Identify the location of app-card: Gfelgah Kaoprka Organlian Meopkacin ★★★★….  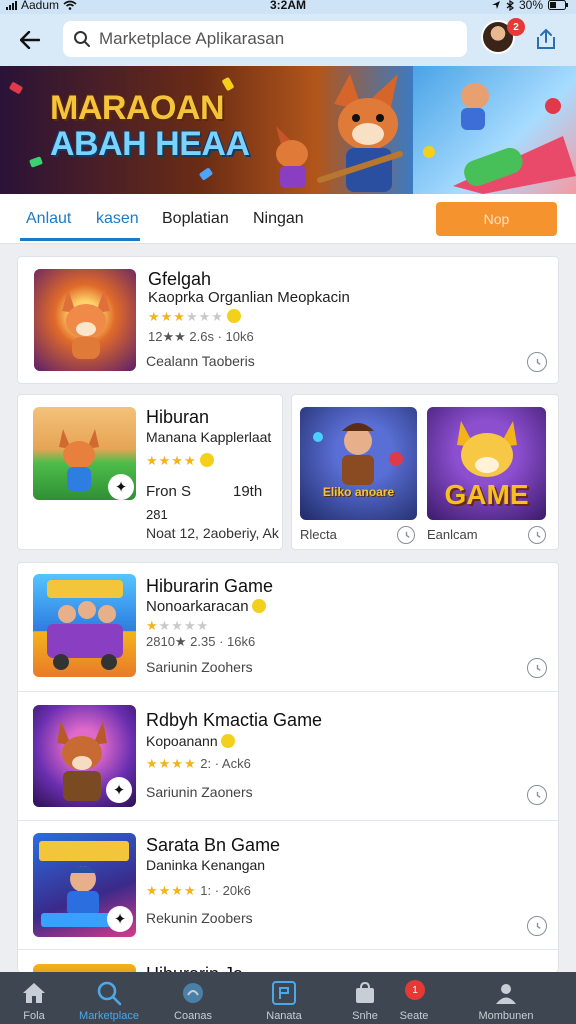
(288, 320).